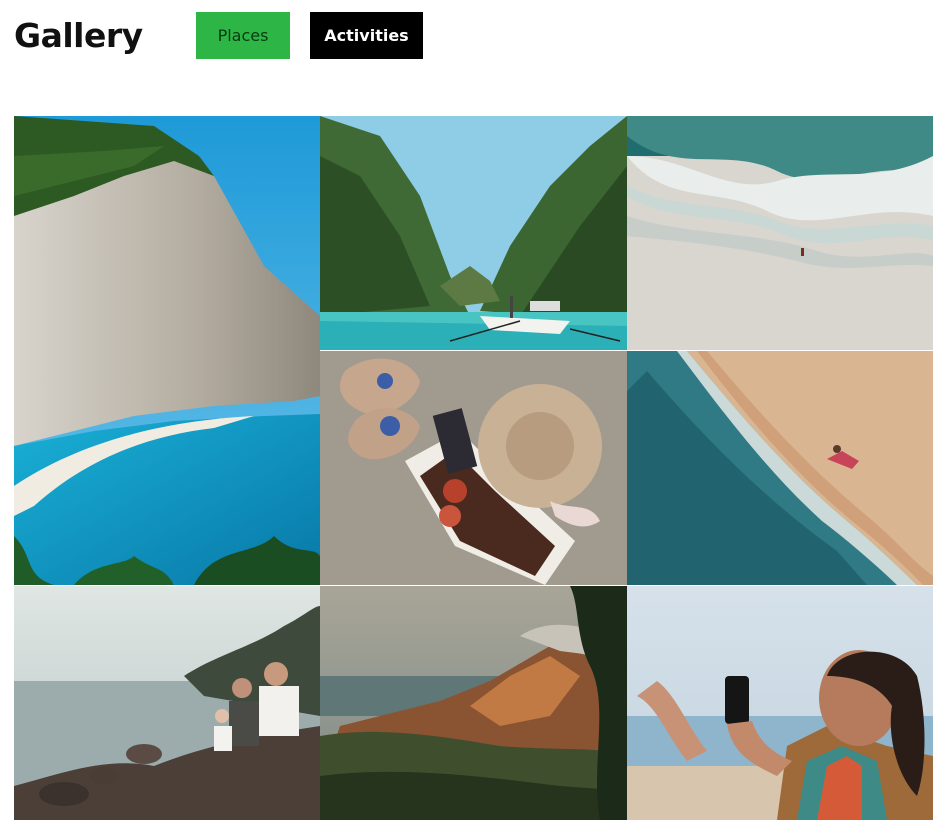 Image resolution: width=946 pixels, height=834 pixels. What do you see at coordinates (473, 233) in the screenshot?
I see `gallery-photo-lagoon-boats` at bounding box center [473, 233].